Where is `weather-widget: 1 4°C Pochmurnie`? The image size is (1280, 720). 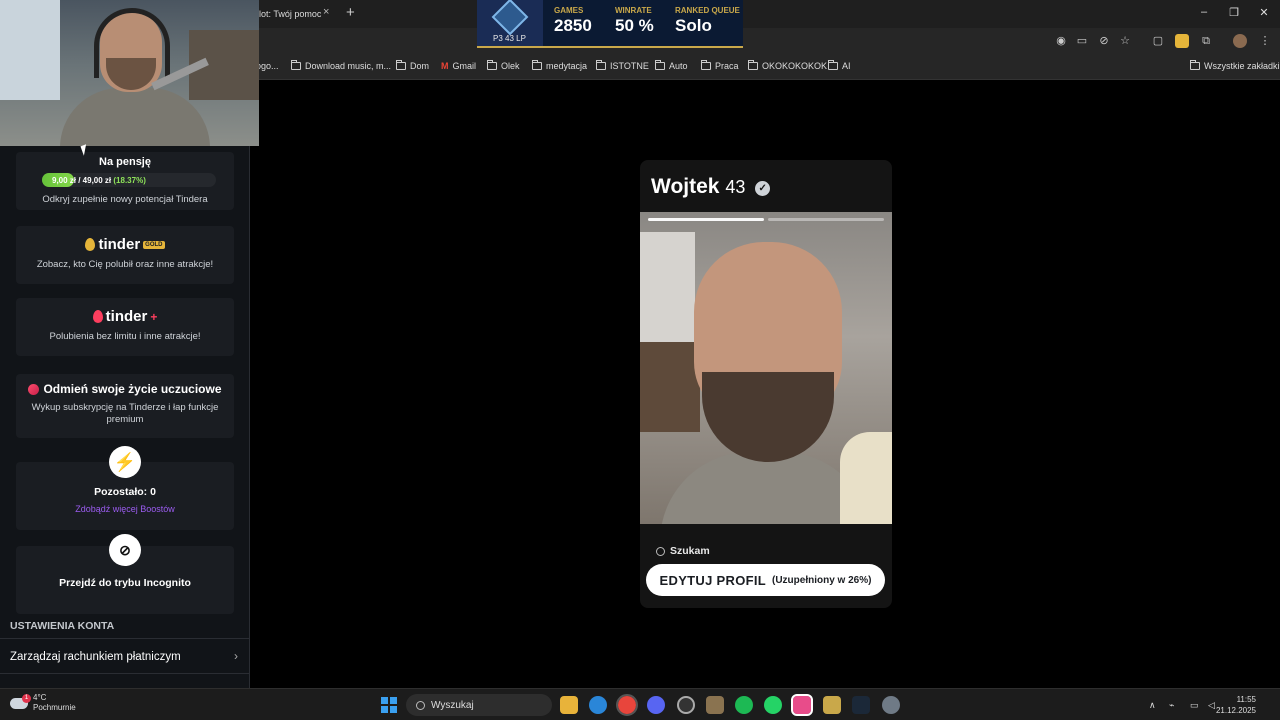
weather-widget: 1 4°C Pochmurnie is located at coordinates (43, 703).